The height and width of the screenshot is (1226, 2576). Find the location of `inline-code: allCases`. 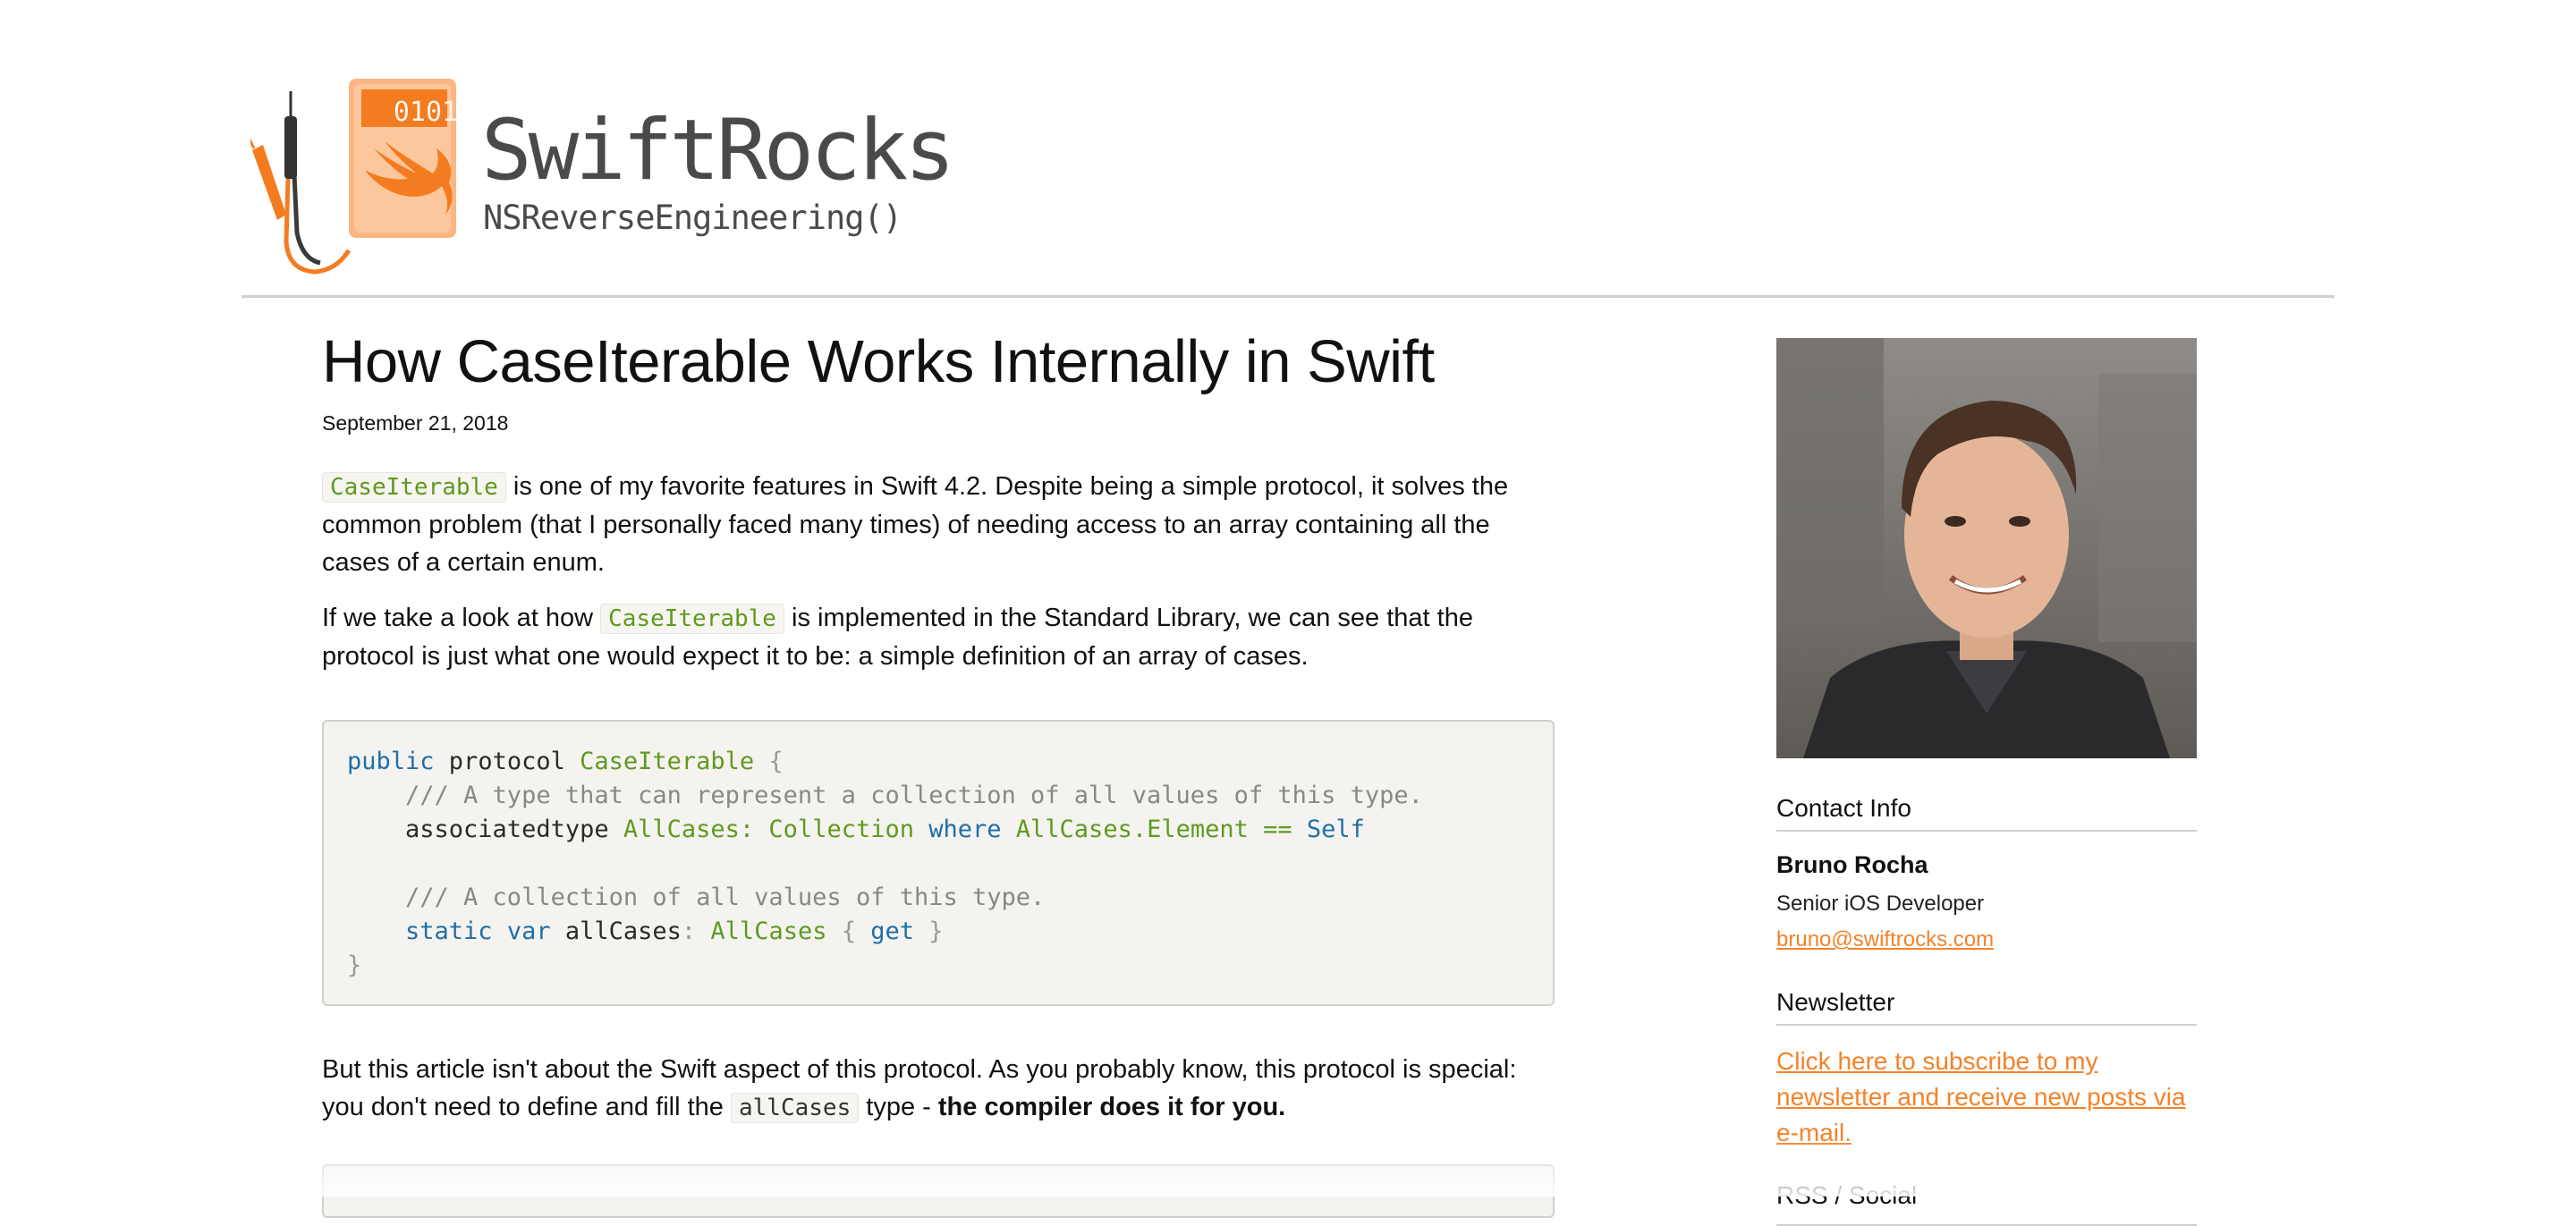

inline-code: allCases is located at coordinates (795, 1108).